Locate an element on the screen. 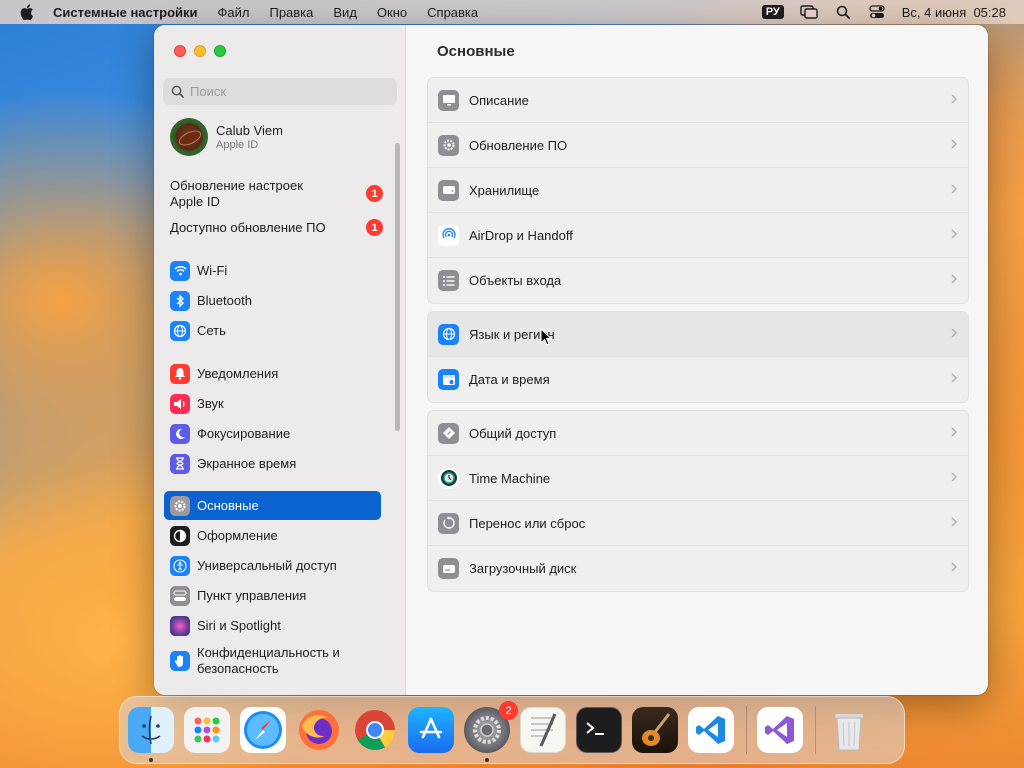  settings-row-storage: Хранилище is located at coordinates (698, 190).